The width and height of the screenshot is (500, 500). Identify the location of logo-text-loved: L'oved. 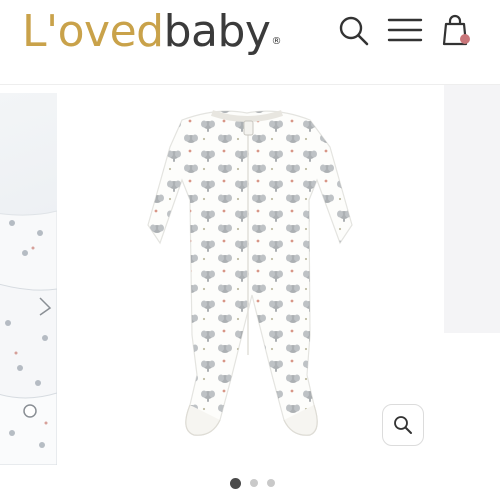
(93, 31).